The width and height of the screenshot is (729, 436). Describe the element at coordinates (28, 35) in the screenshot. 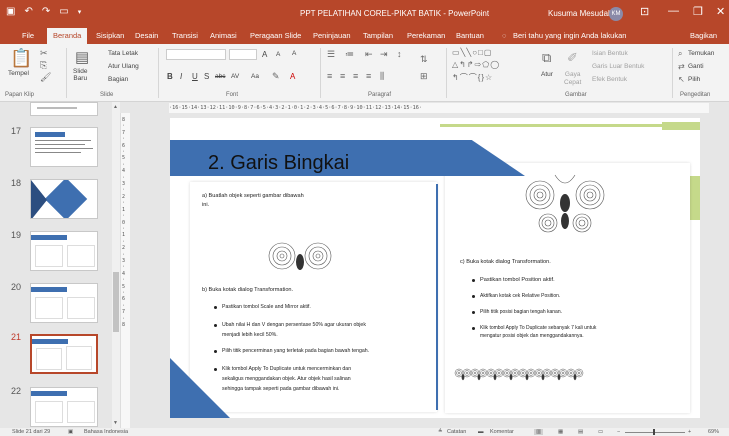

I see `tab-file: File` at that location.